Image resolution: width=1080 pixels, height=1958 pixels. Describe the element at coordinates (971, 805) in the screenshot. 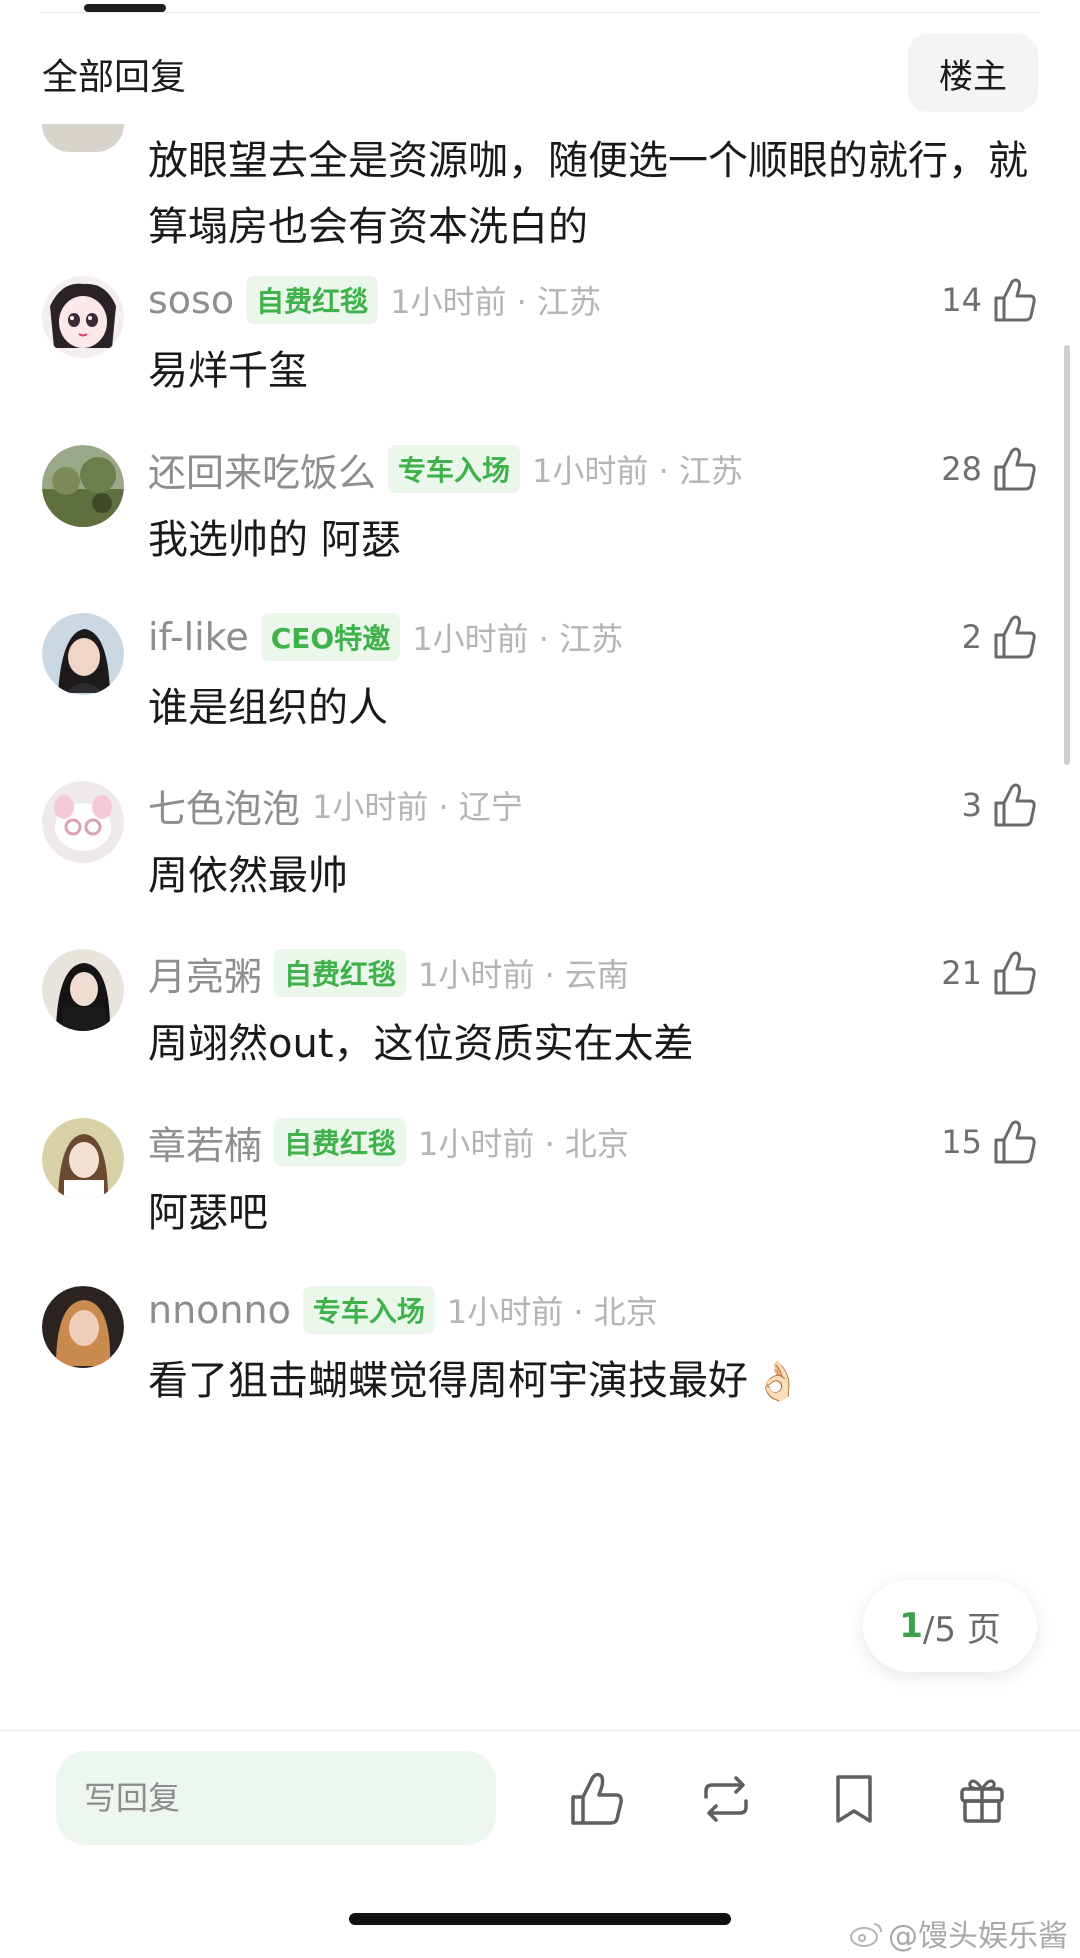

I see `like-count: 3` at that location.